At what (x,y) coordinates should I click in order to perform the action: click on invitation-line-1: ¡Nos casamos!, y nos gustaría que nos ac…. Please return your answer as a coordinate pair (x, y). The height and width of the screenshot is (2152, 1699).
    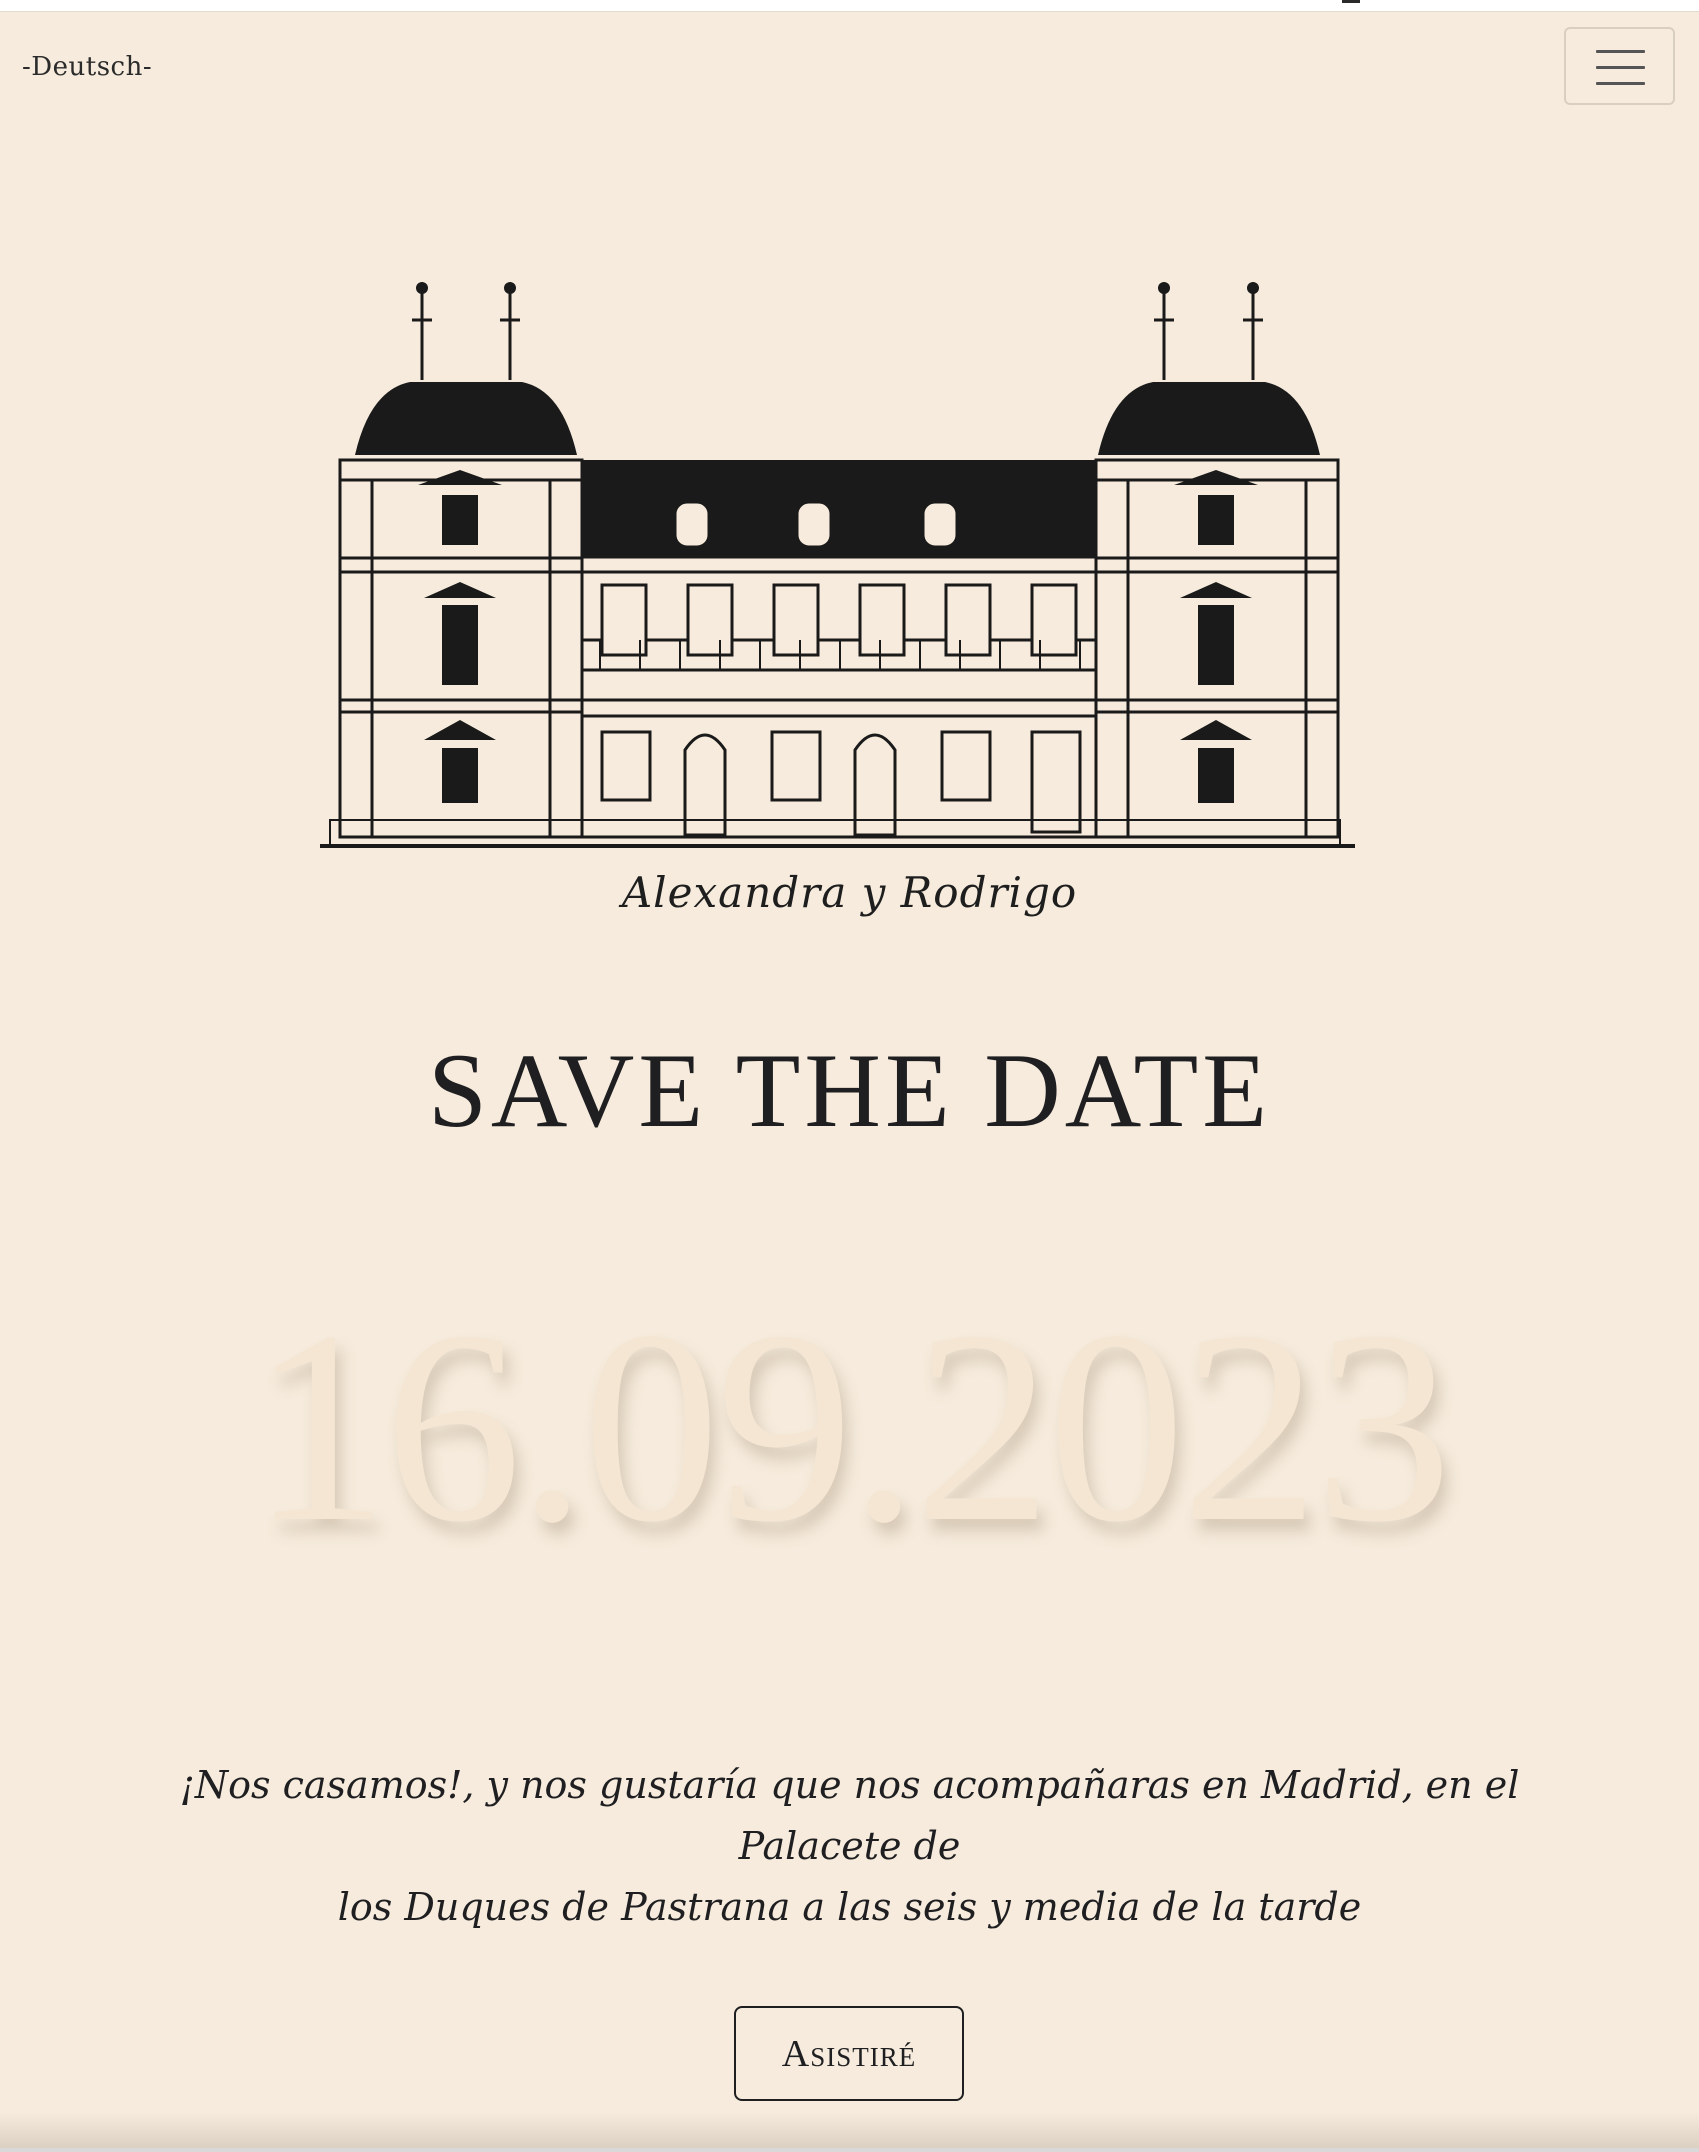
    Looking at the image, I should click on (849, 1815).